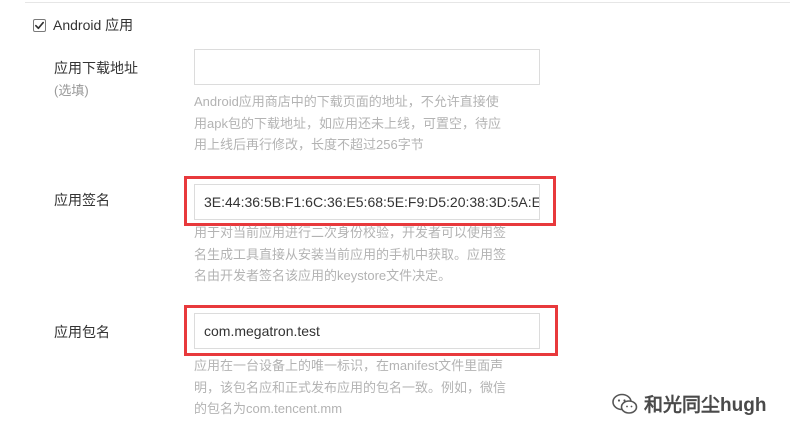 Image resolution: width=790 pixels, height=439 pixels. What do you see at coordinates (347, 123) in the screenshot?
I see `hint-line: 用apk包的下载地址，如应用还未上线，可置空，待应` at bounding box center [347, 123].